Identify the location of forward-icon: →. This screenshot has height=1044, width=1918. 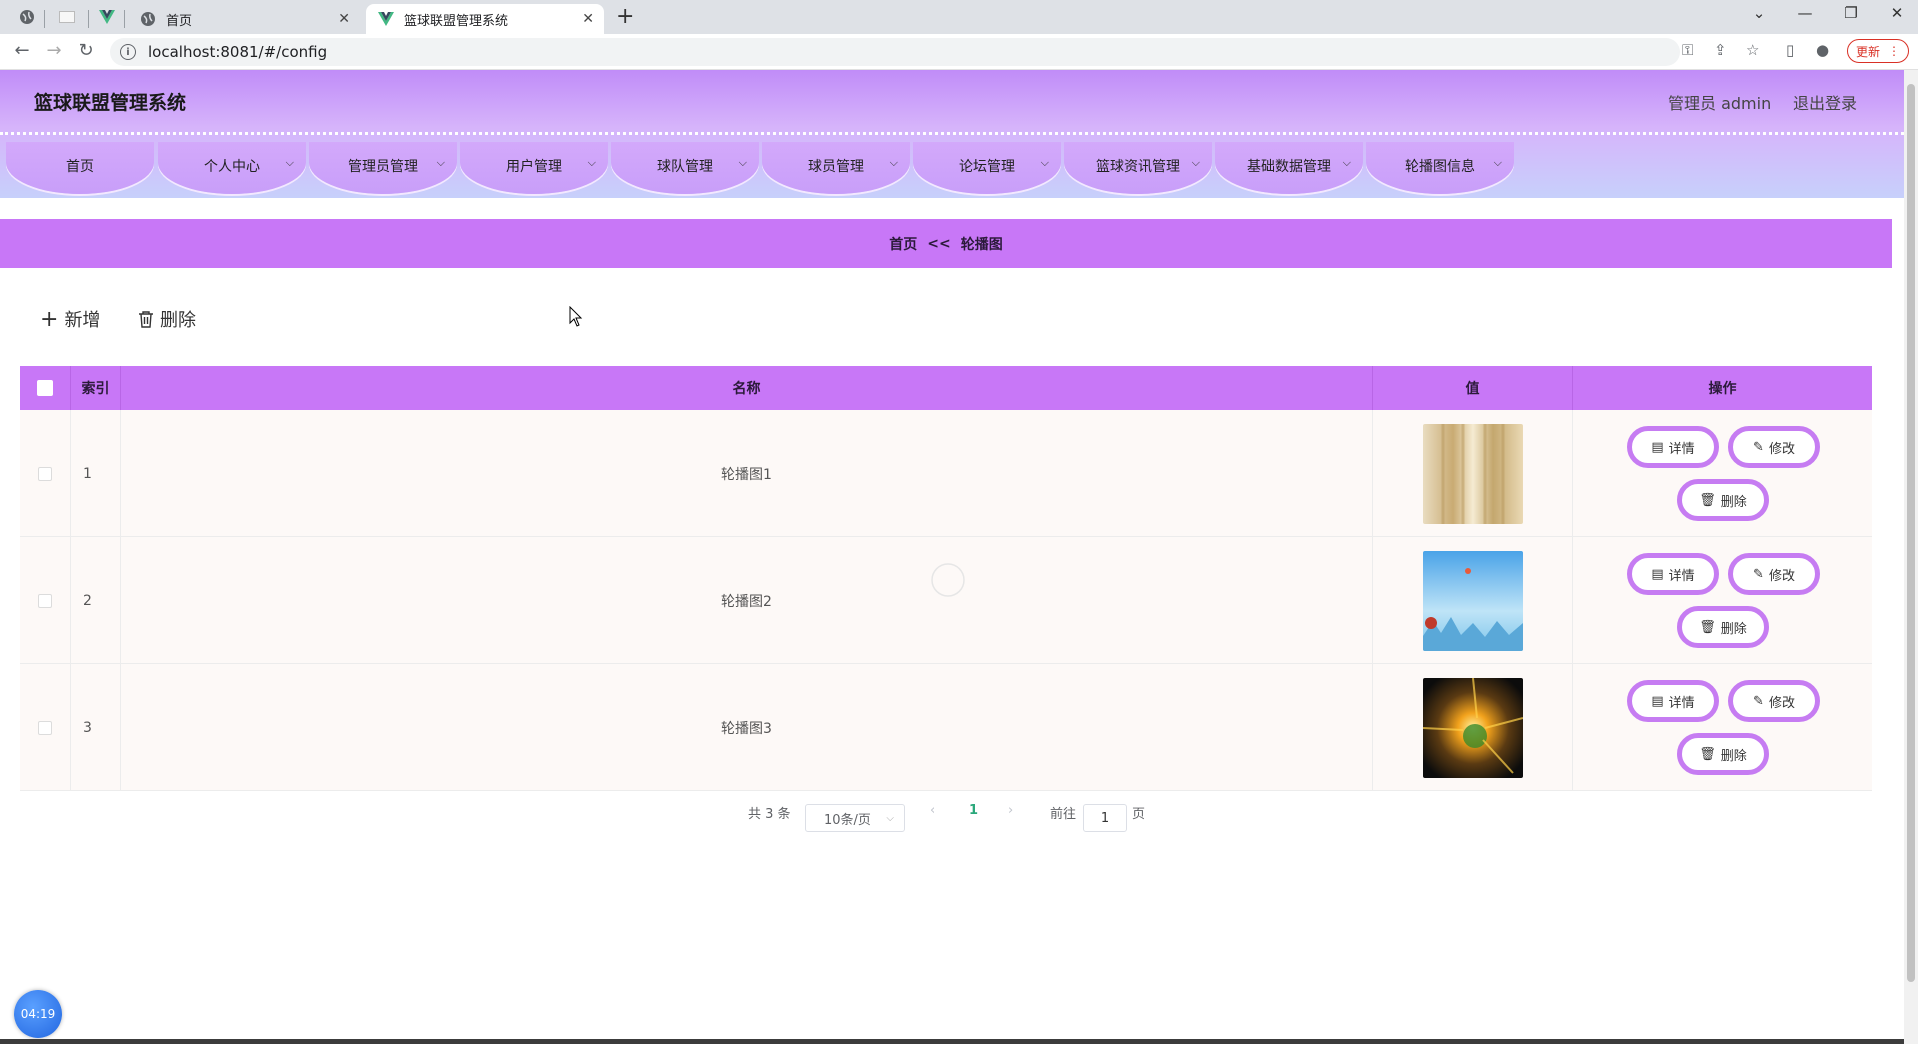
(54, 50).